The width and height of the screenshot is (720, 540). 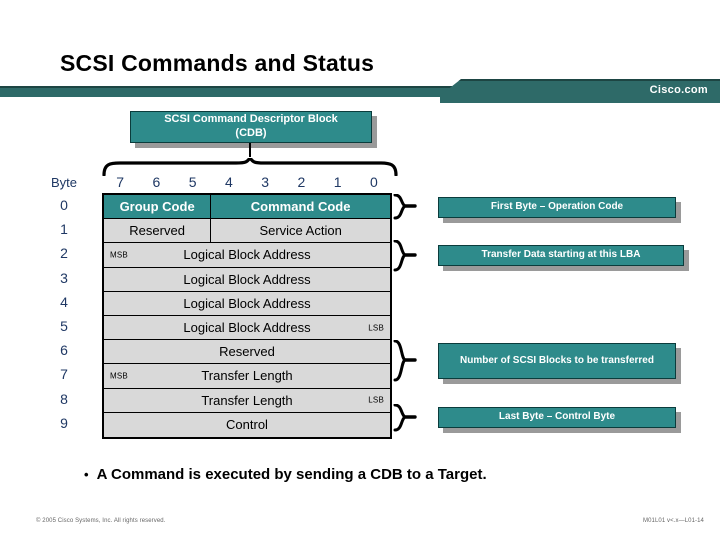 I want to click on cell-lba-byte4: Logical Block Address, so click(x=247, y=303).